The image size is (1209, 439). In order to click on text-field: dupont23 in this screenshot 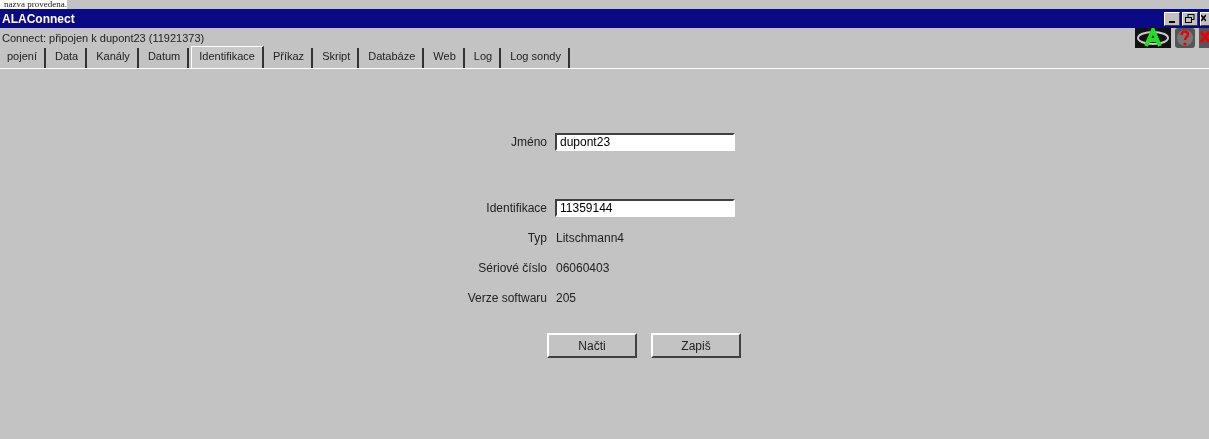, I will do `click(645, 142)`.